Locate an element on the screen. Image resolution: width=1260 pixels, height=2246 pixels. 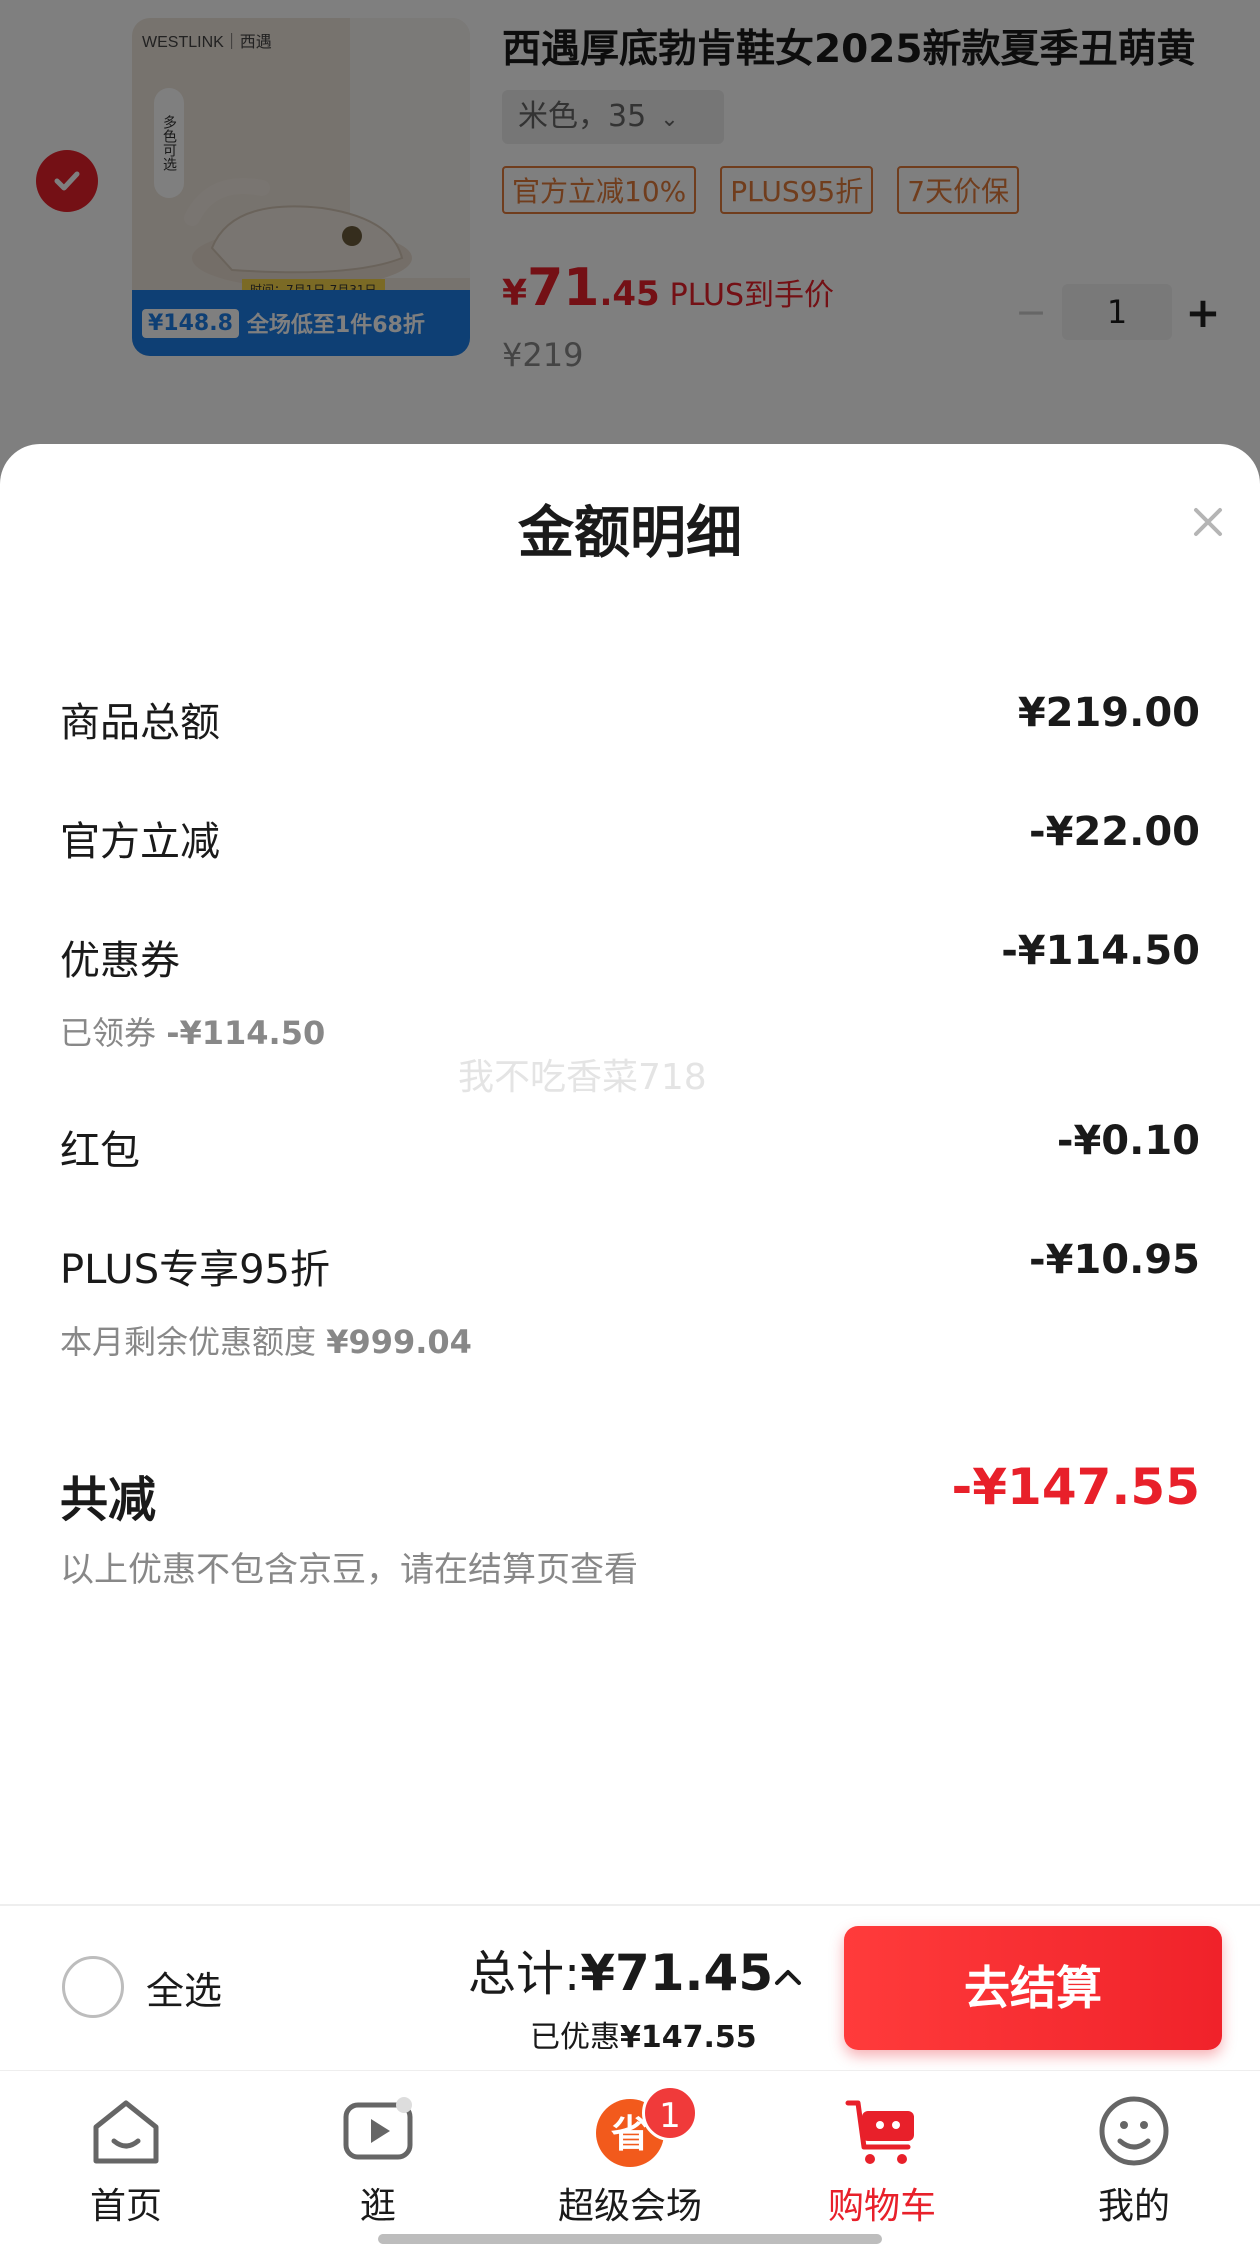
detail-row-value: ¥219.00 is located at coordinates (1108, 713).